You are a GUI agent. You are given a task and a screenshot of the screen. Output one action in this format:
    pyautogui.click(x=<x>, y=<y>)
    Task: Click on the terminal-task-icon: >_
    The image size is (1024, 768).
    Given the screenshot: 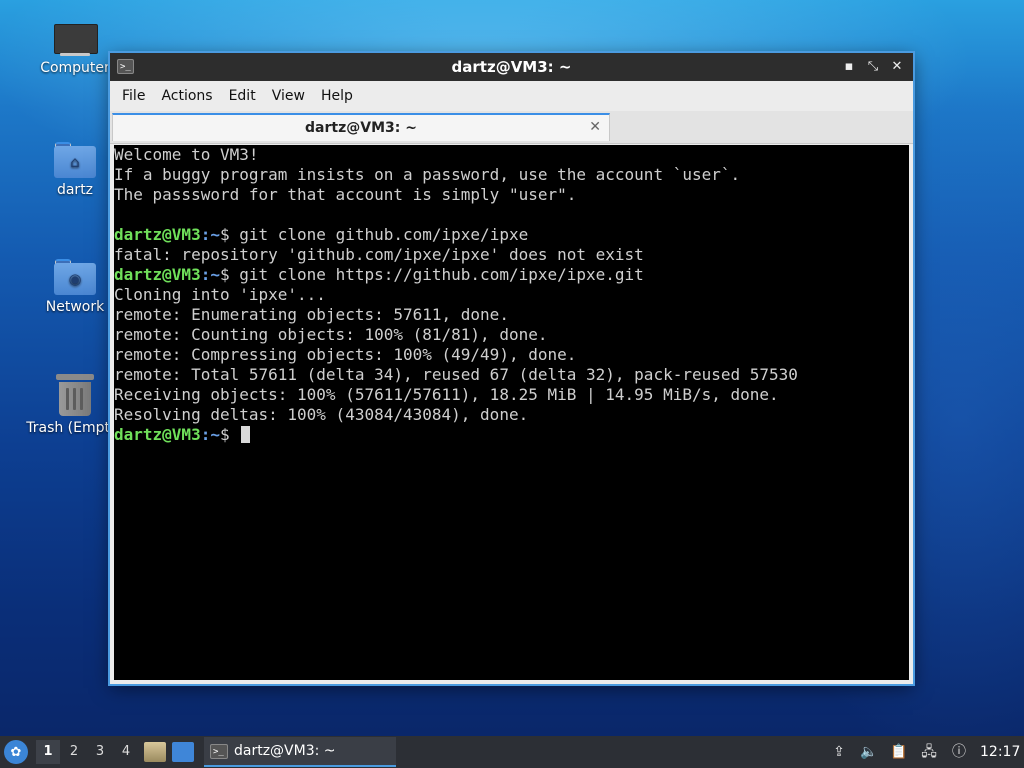 What is the action you would take?
    pyautogui.click(x=219, y=751)
    